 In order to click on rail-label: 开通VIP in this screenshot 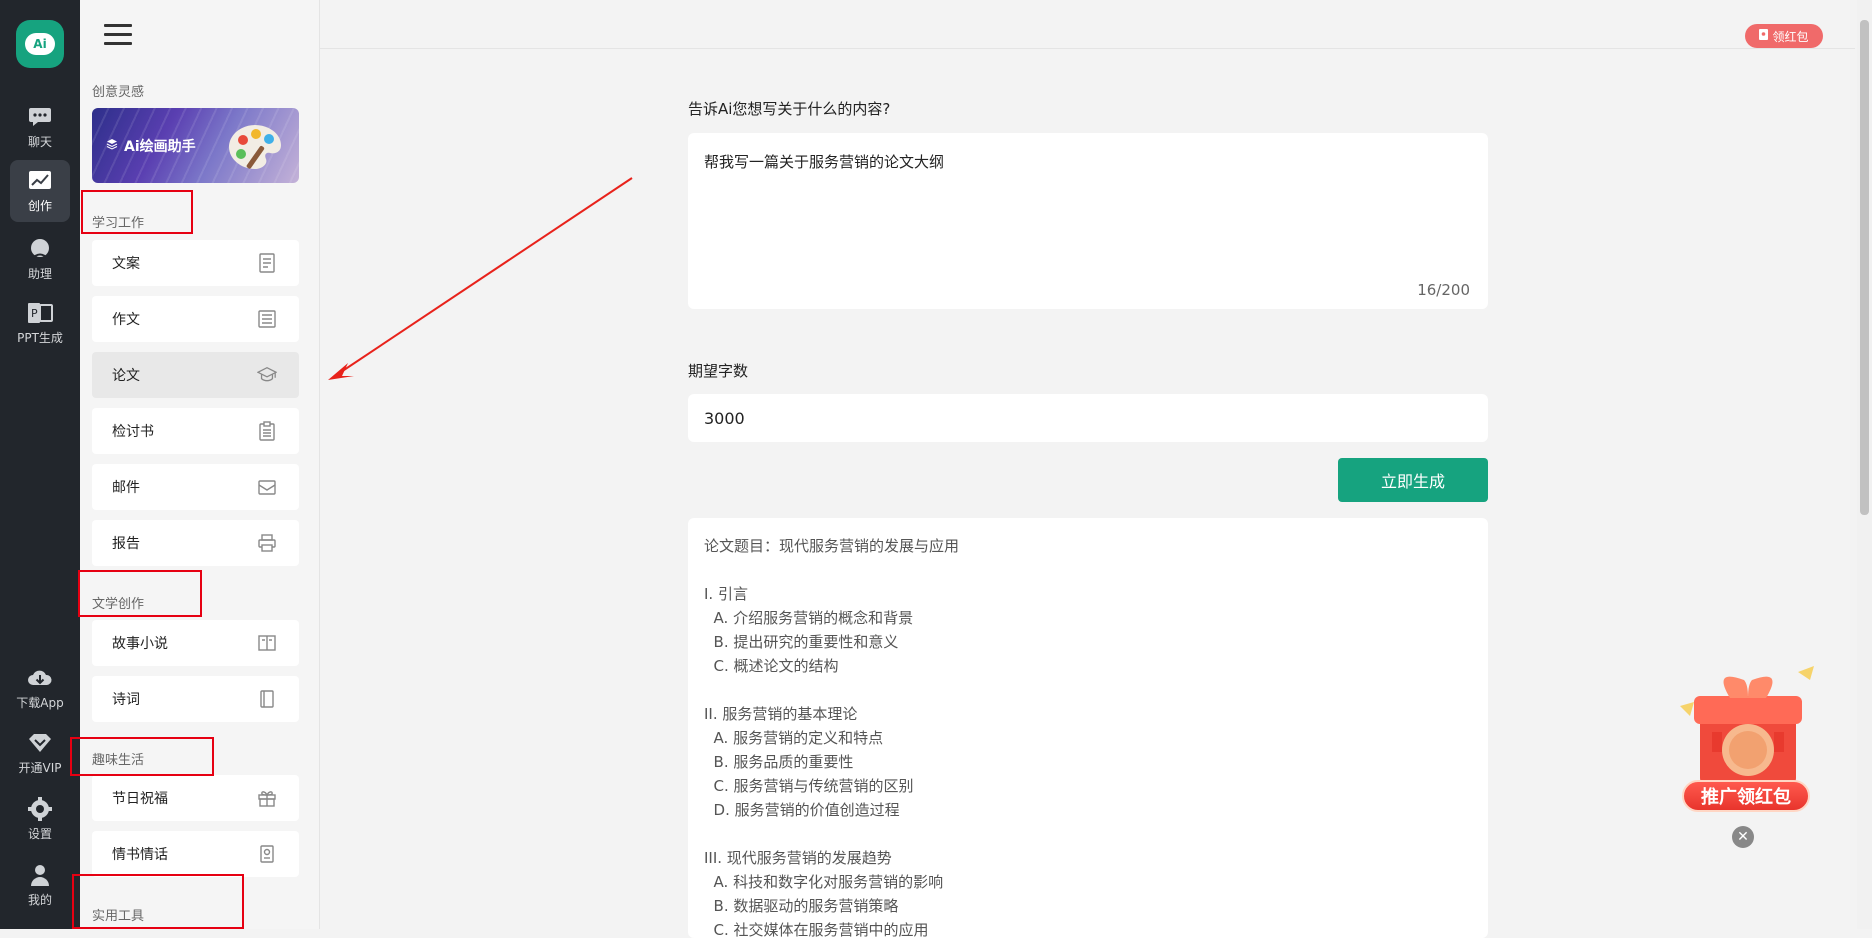, I will do `click(40, 767)`.